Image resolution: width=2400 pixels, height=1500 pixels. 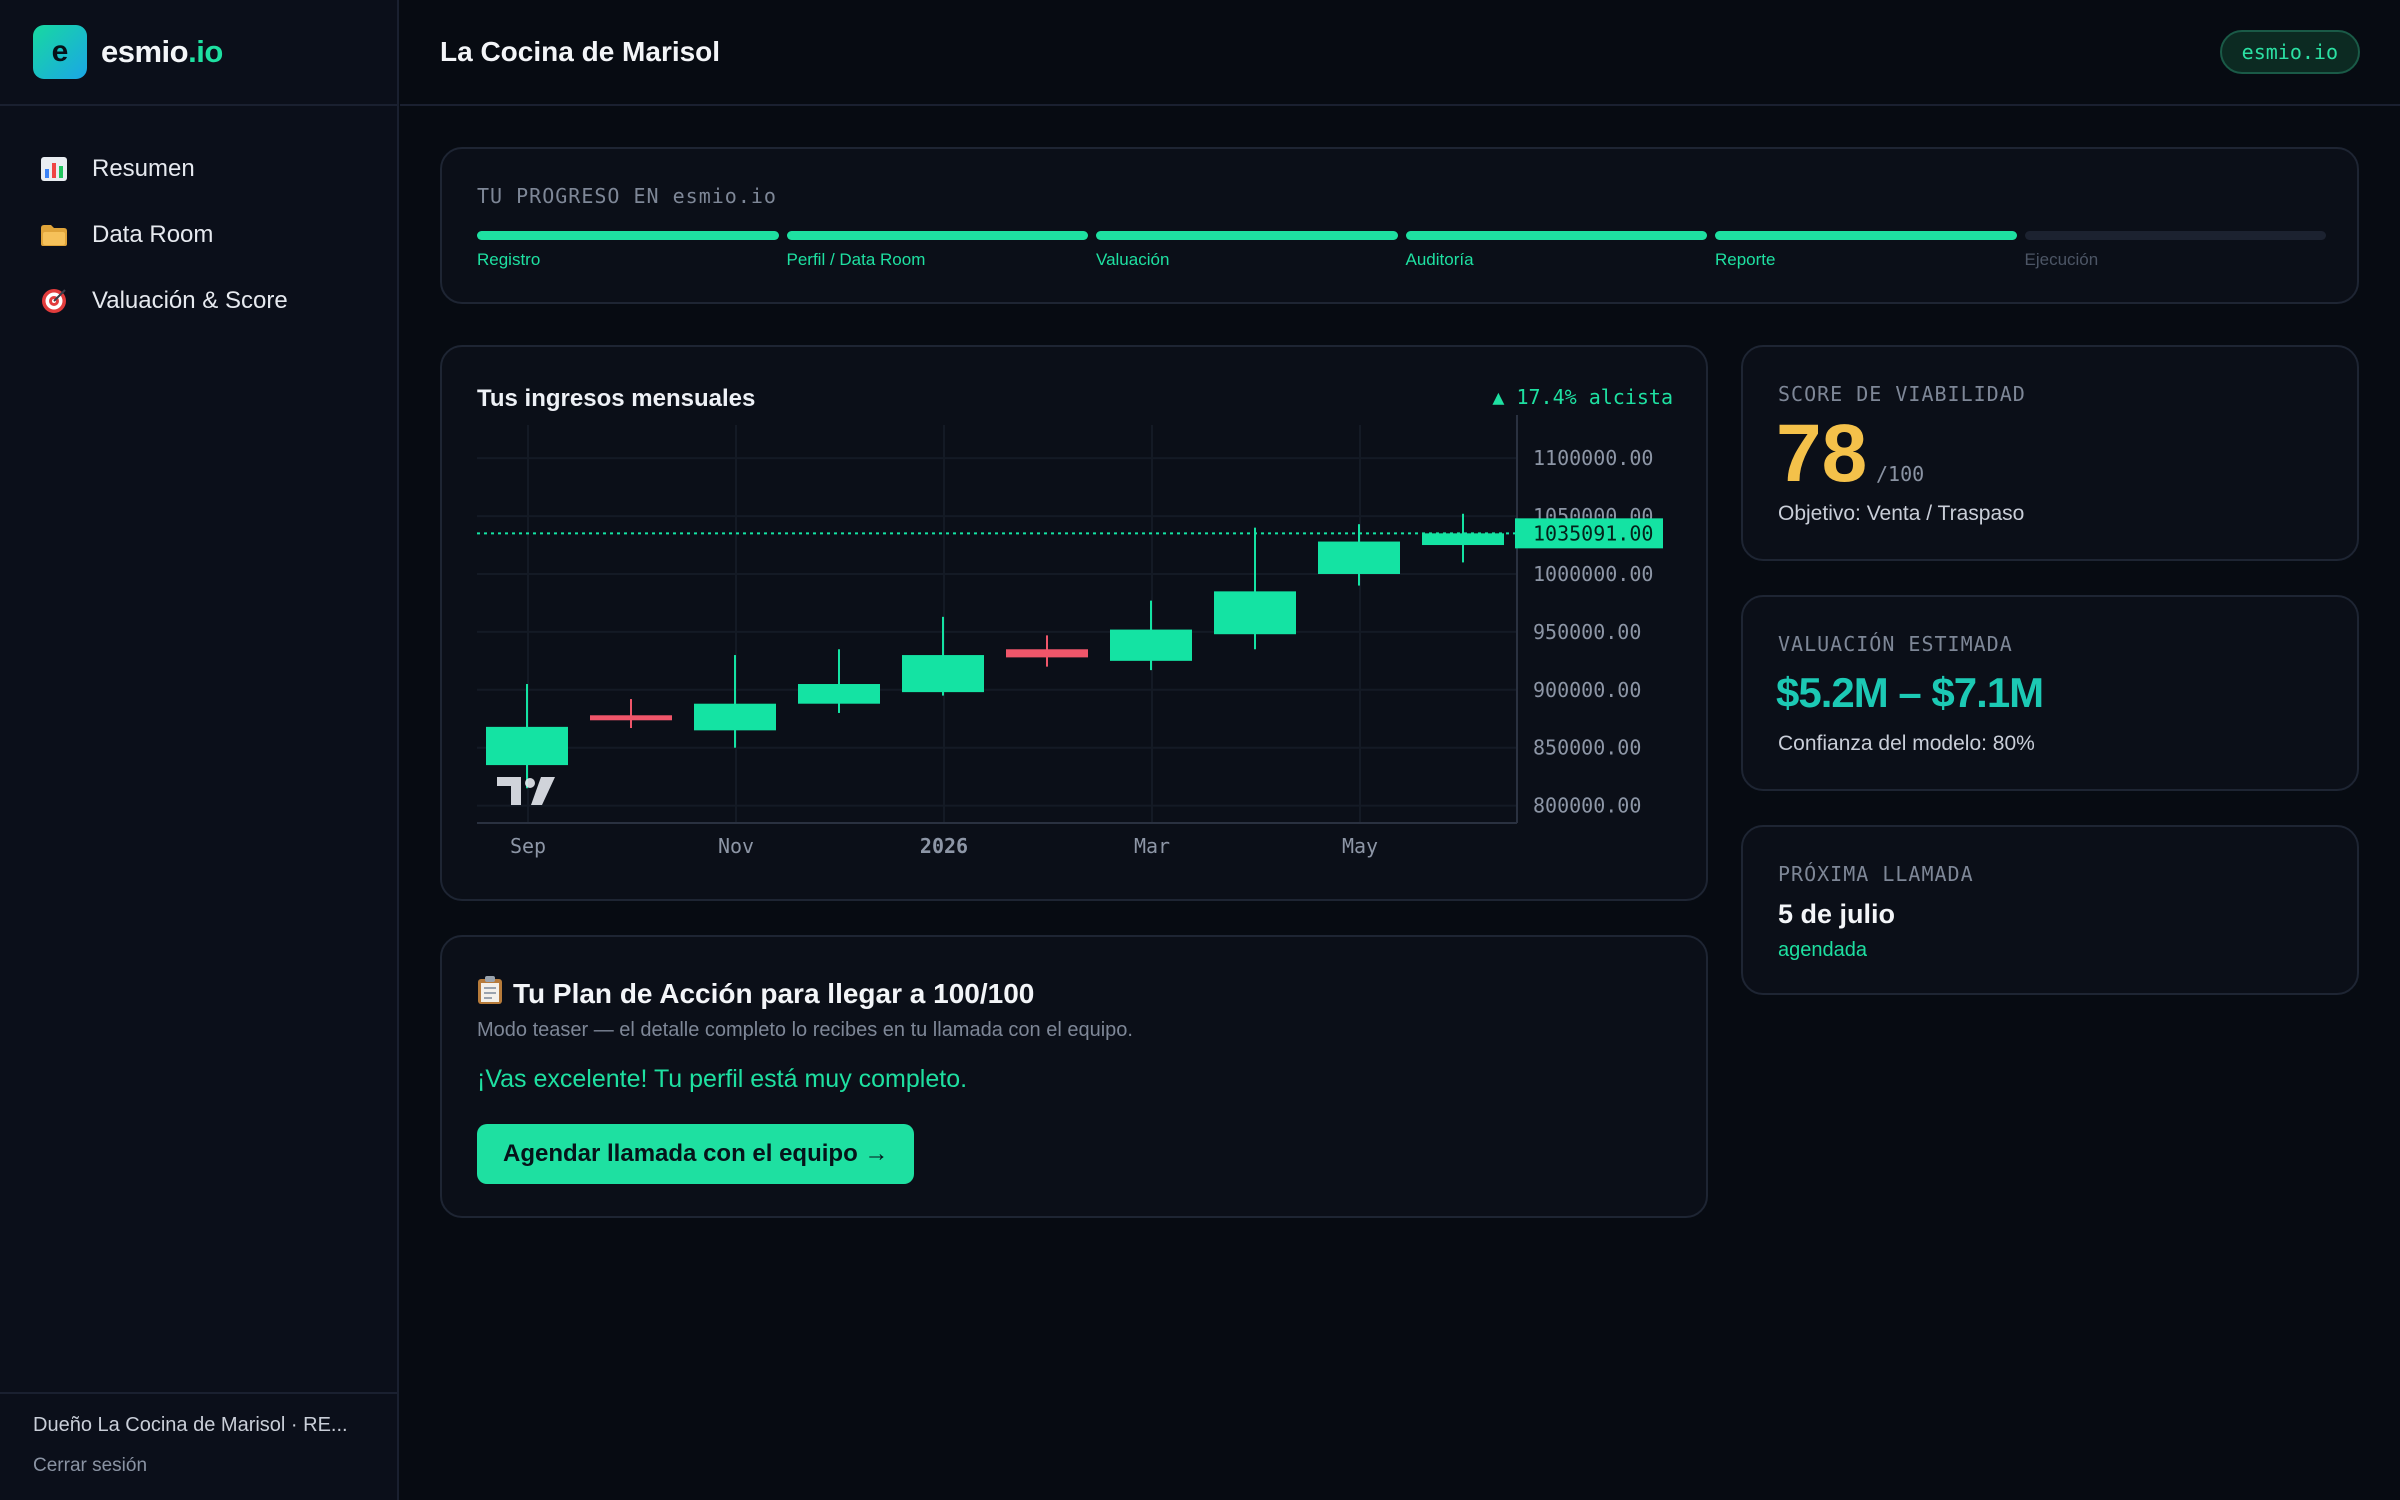 I want to click on next-call-status: agendada, so click(x=1822, y=950).